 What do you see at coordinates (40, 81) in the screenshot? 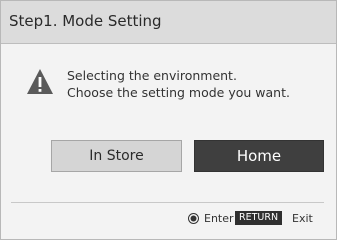
I see `warning-triangle-icon` at bounding box center [40, 81].